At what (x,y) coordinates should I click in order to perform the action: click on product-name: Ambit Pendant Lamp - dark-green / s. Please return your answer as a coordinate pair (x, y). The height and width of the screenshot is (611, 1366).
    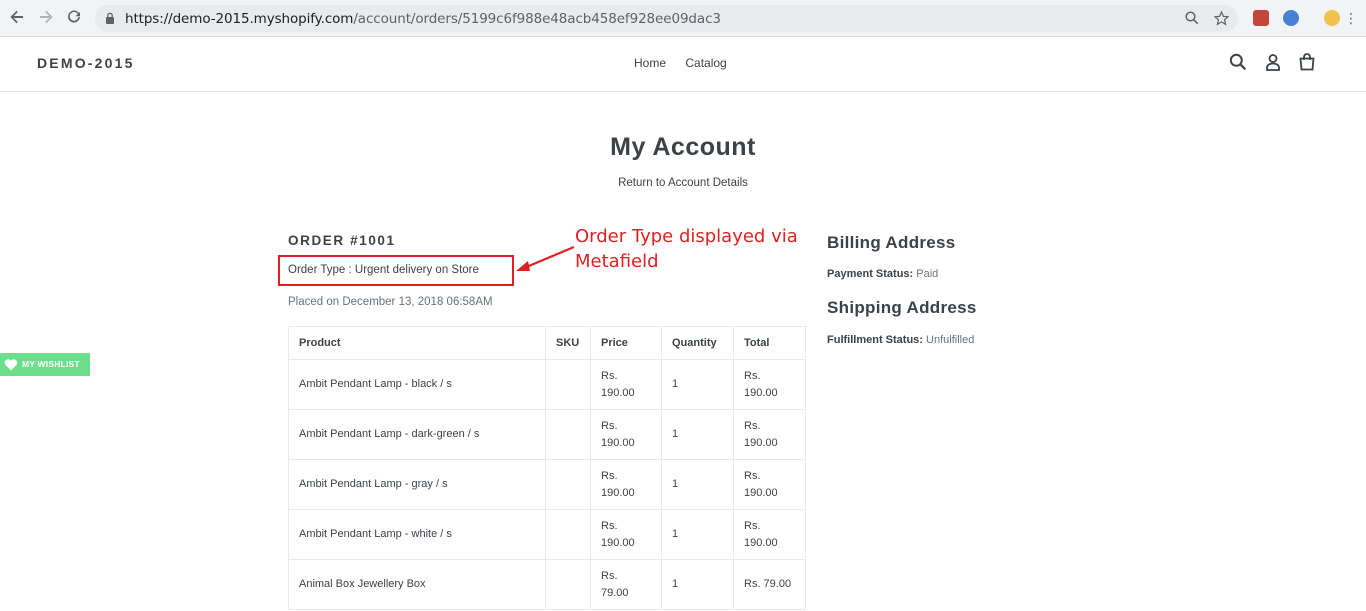
    Looking at the image, I should click on (417, 434).